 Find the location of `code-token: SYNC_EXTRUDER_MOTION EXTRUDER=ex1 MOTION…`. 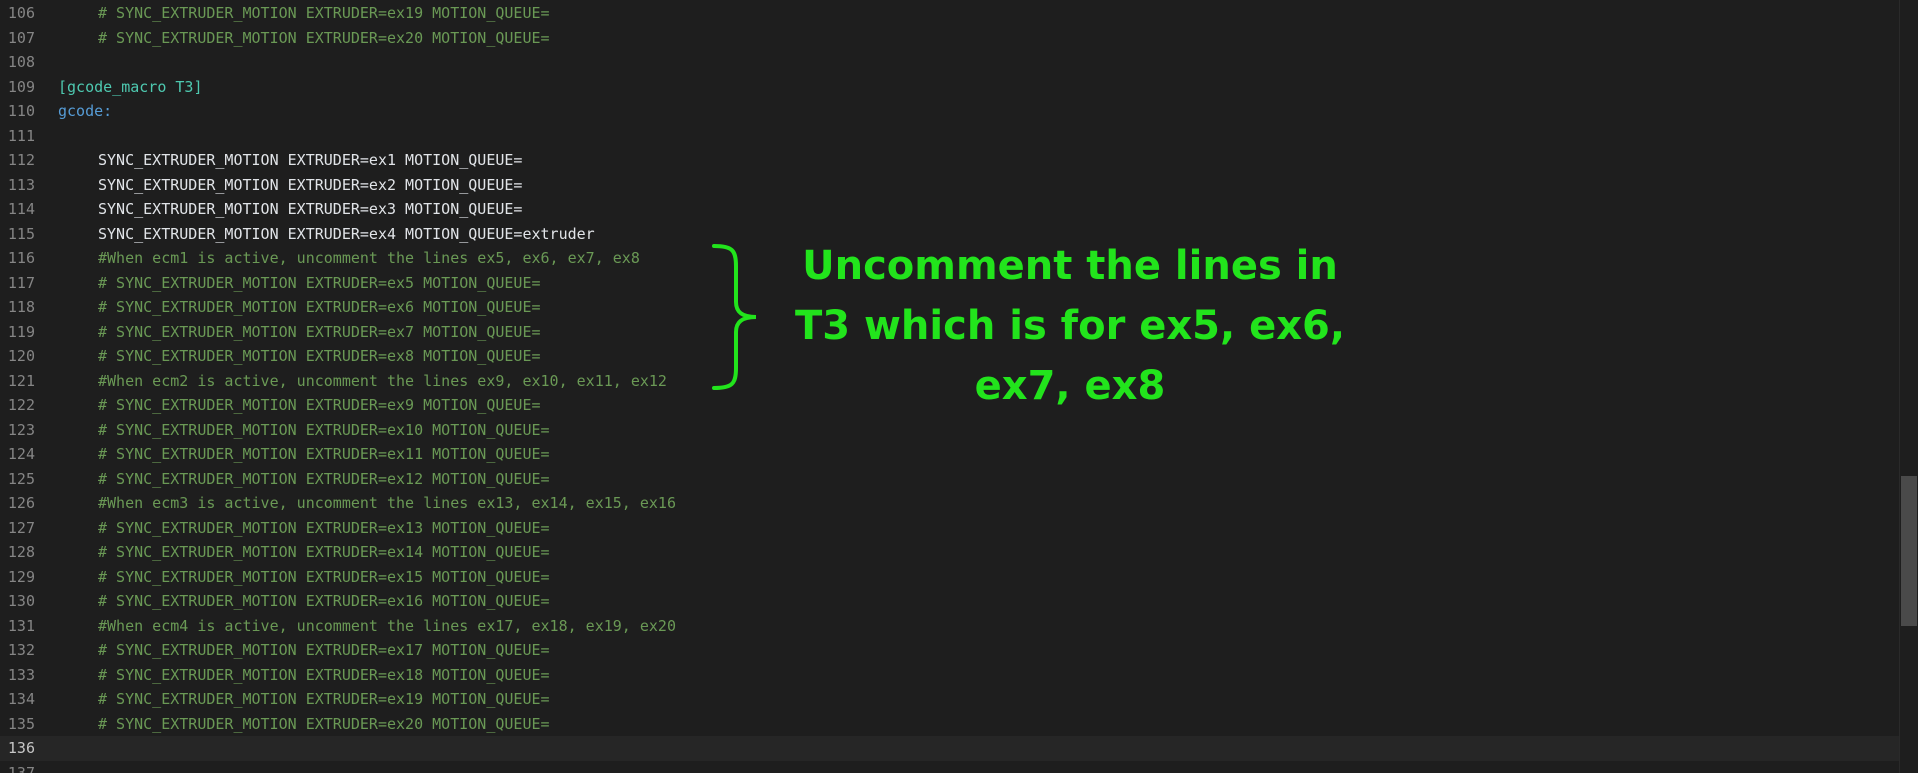

code-token: SYNC_EXTRUDER_MOTION EXTRUDER=ex1 MOTION… is located at coordinates (310, 160).